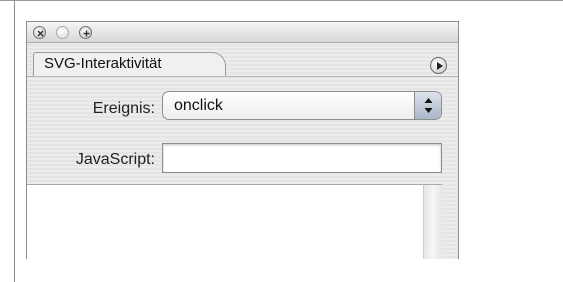  What do you see at coordinates (39, 32) in the screenshot?
I see `close-icon` at bounding box center [39, 32].